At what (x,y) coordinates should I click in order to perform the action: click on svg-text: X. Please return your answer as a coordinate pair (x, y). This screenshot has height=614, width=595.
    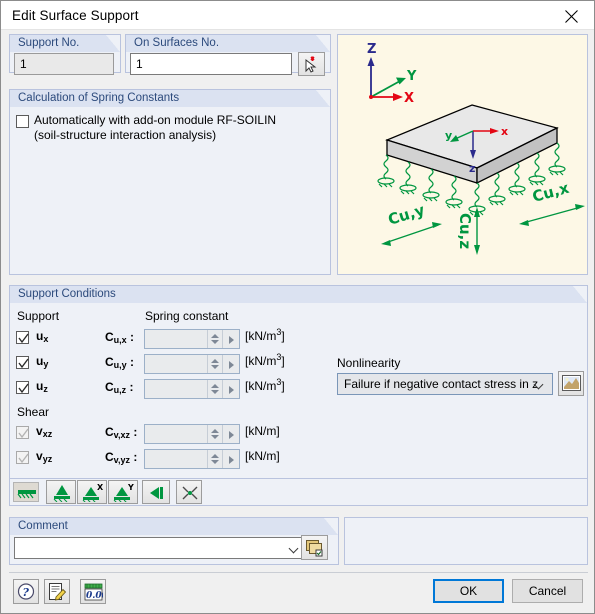
    Looking at the image, I should click on (409, 98).